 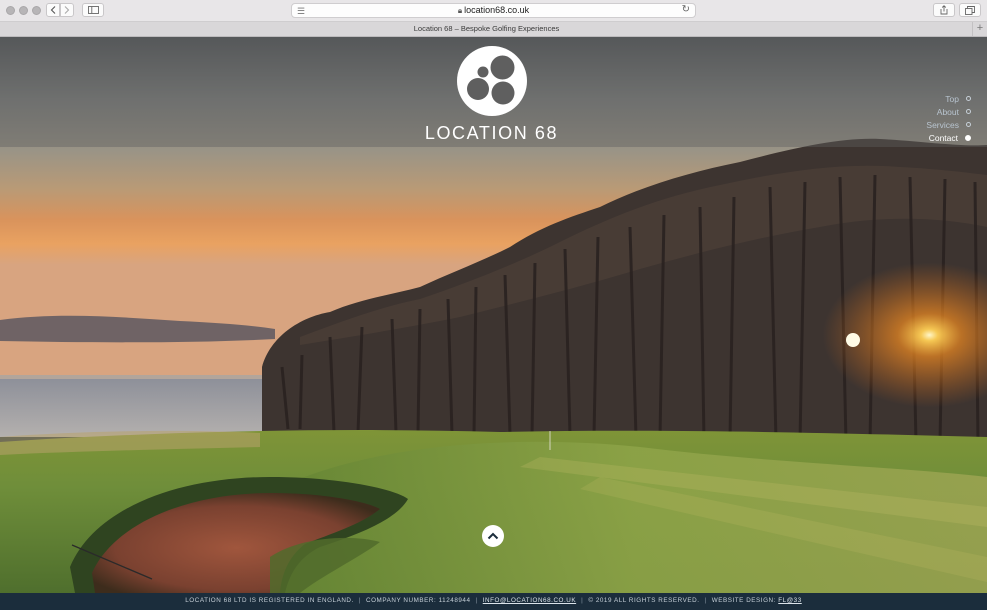 What do you see at coordinates (942, 124) in the screenshot?
I see `nav-item-label: Services` at bounding box center [942, 124].